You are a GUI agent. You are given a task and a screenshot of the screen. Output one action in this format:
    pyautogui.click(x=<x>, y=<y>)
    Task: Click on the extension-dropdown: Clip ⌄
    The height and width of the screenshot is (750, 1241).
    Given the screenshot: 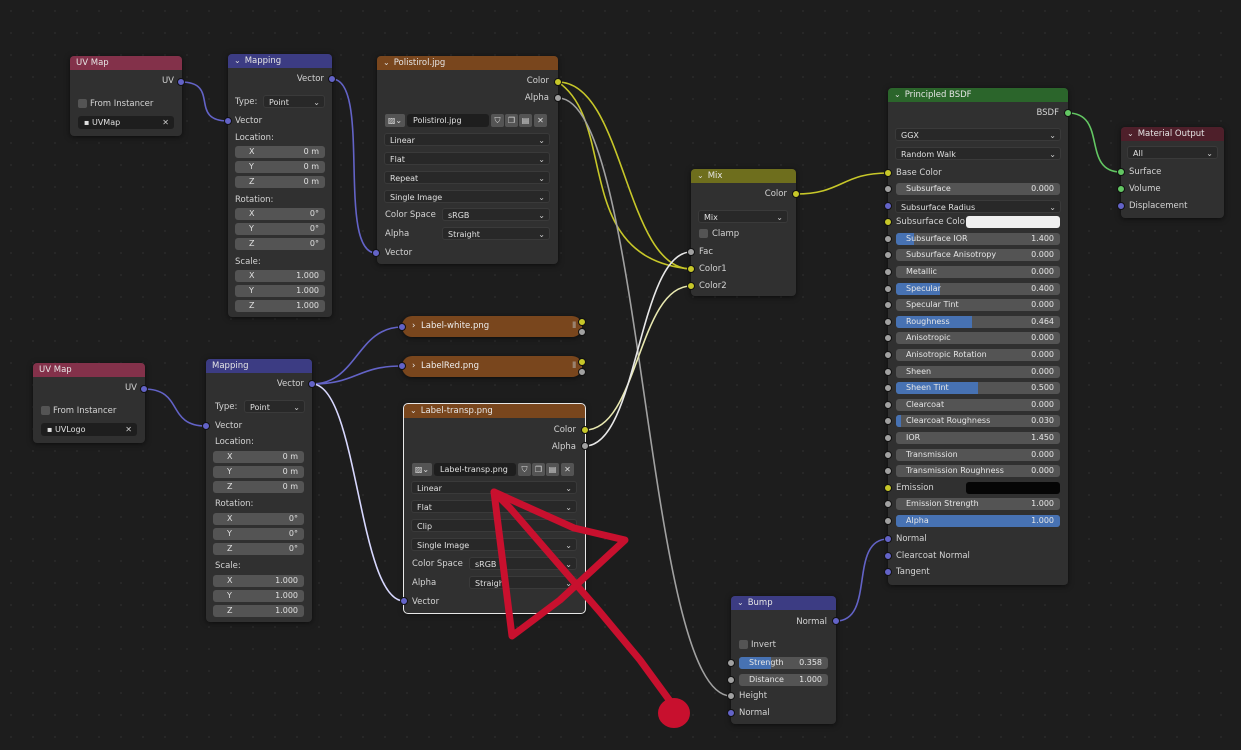 What is the action you would take?
    pyautogui.click(x=494, y=525)
    